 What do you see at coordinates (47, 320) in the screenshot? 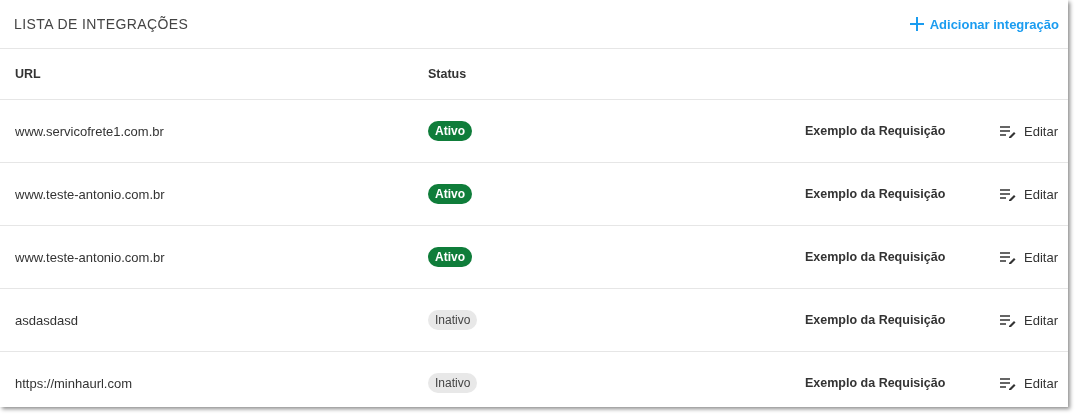
I see `url-cell-text: asdasdasd` at bounding box center [47, 320].